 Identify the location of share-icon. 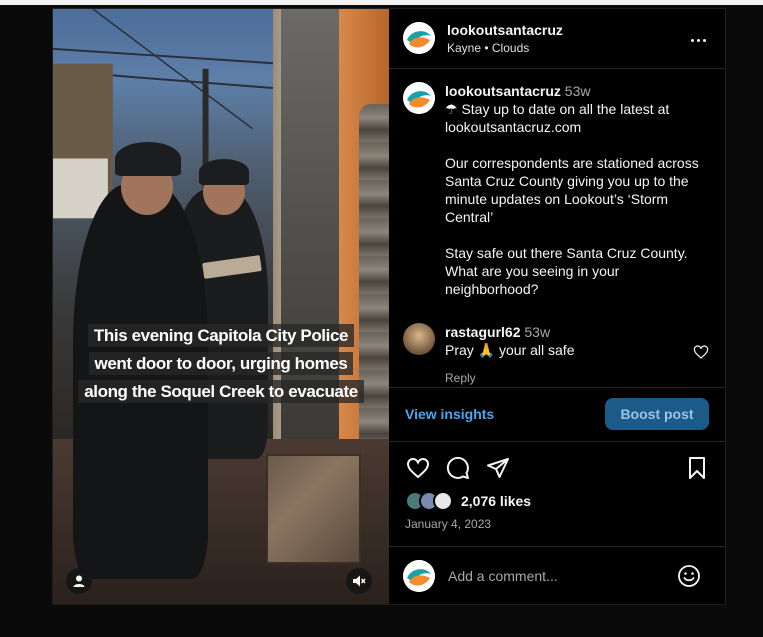
(498, 468).